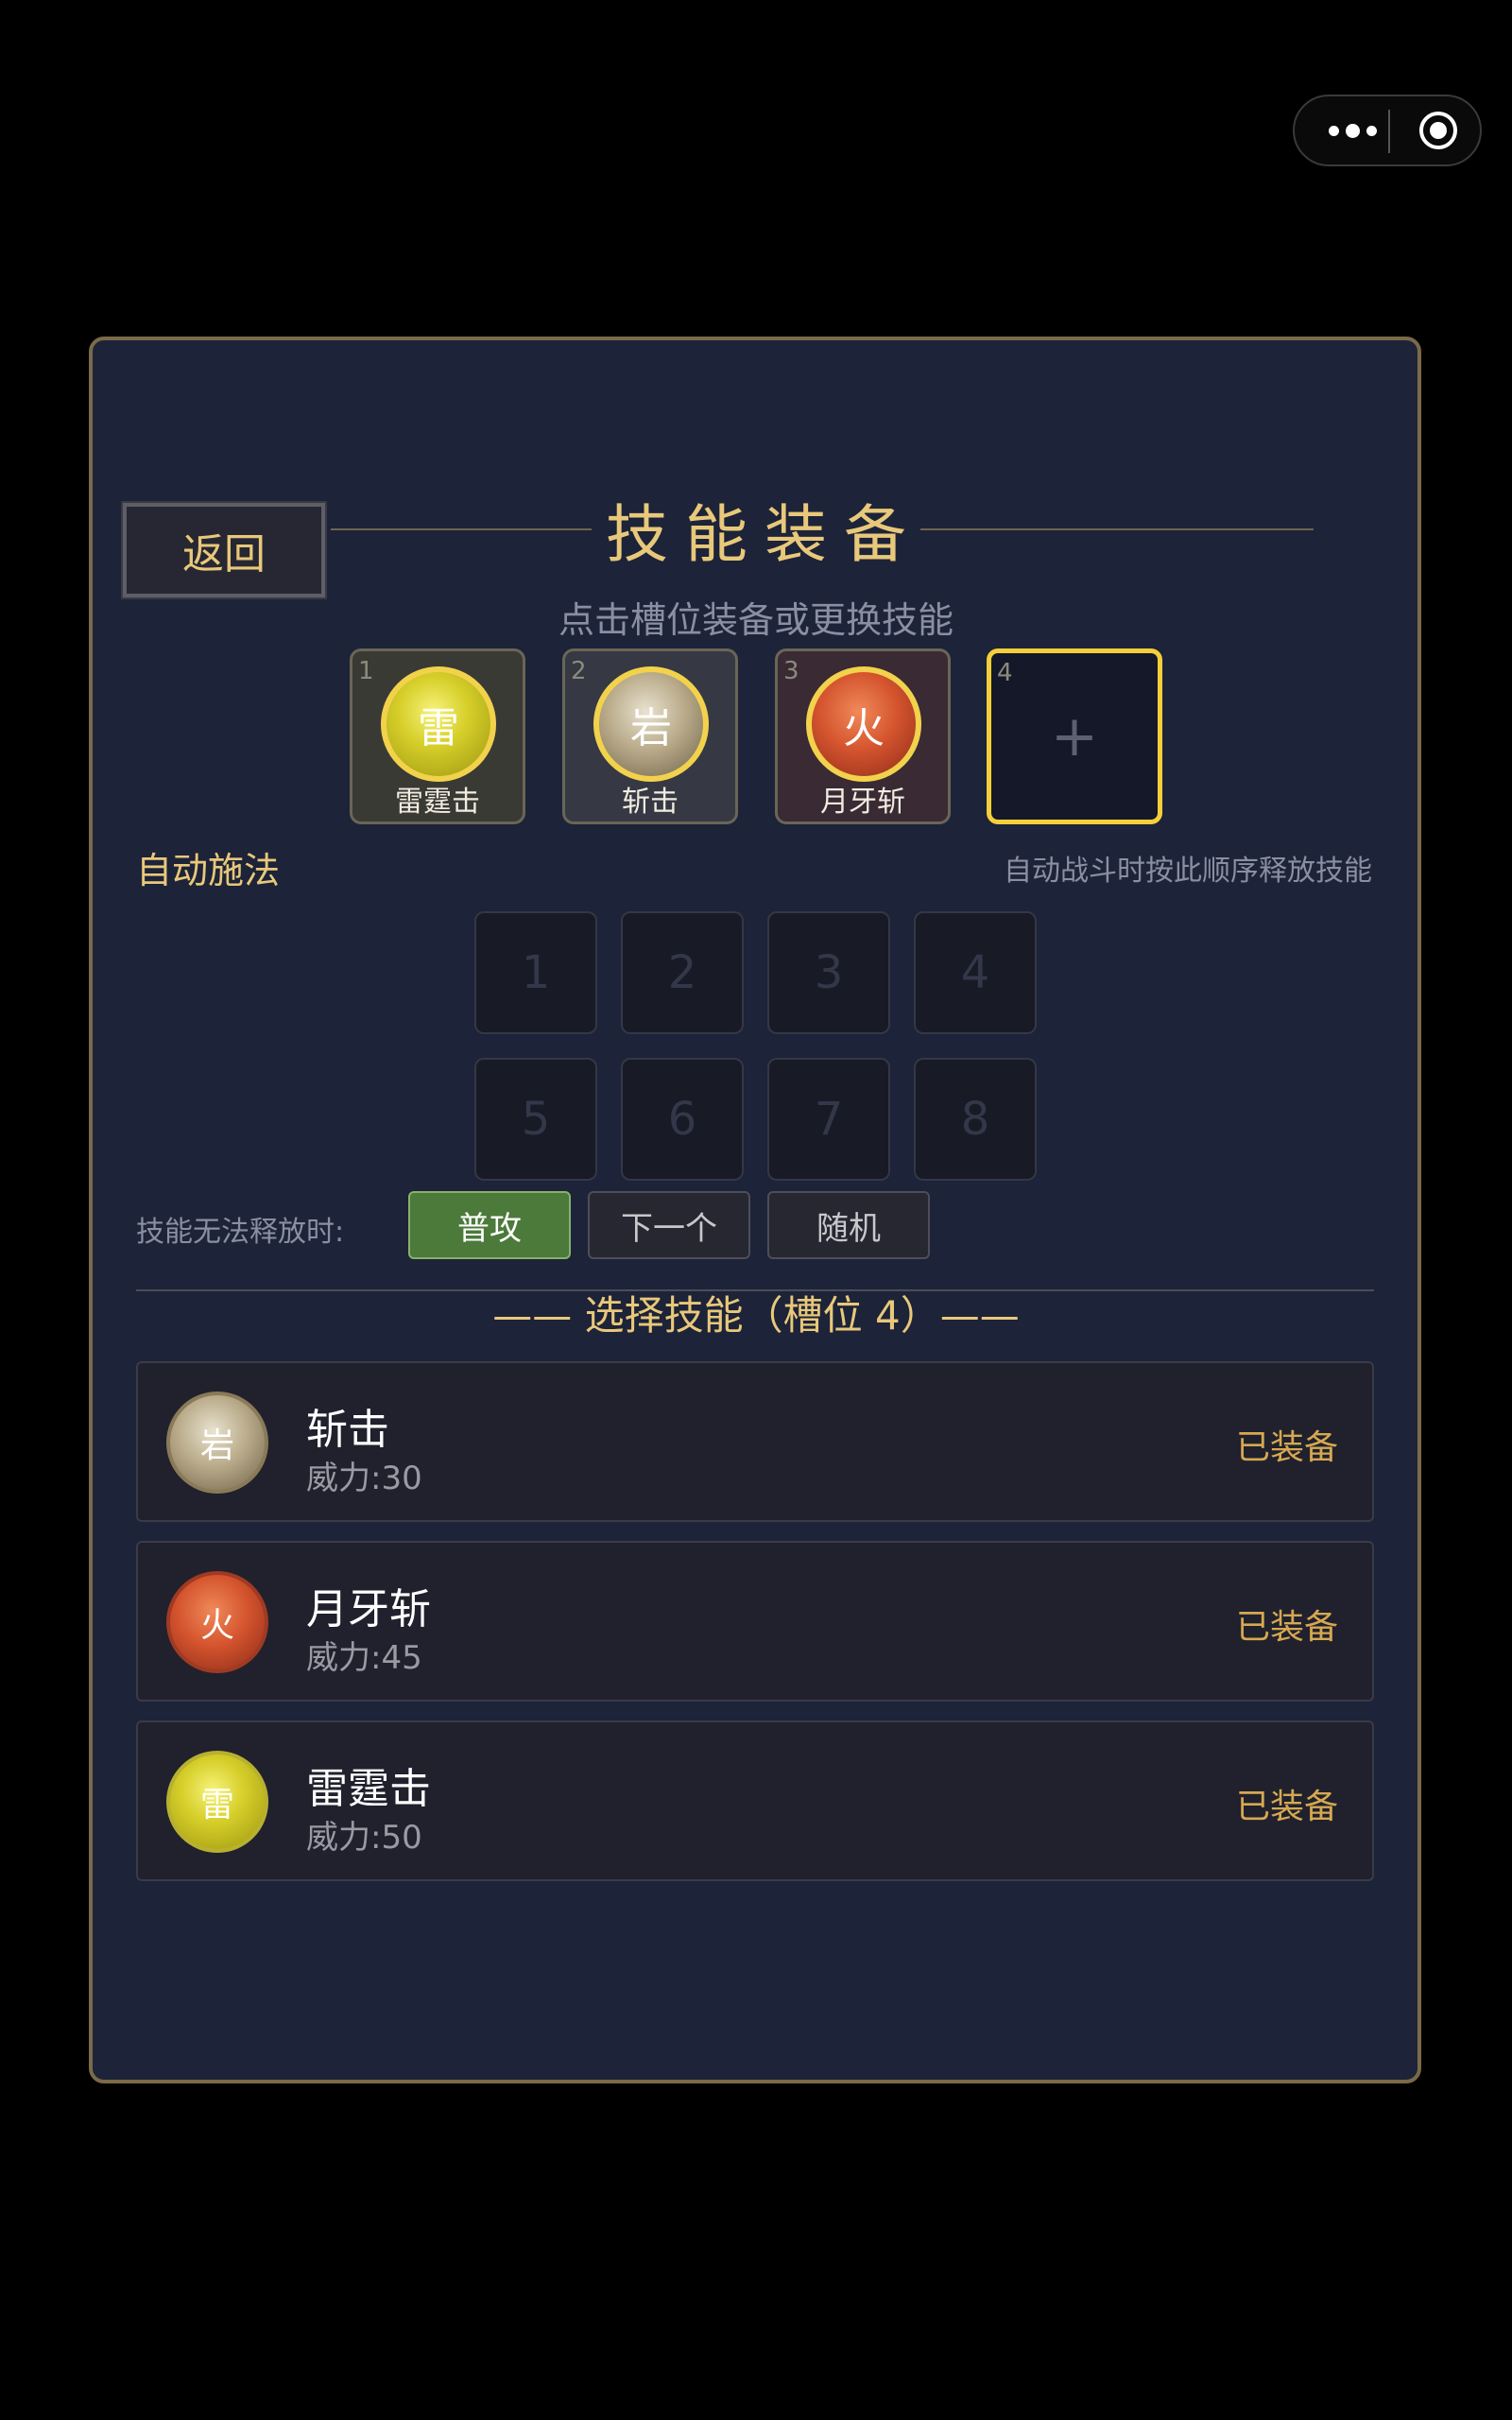 The height and width of the screenshot is (2420, 1512). I want to click on auto-cast-cell-1: 1, so click(535, 972).